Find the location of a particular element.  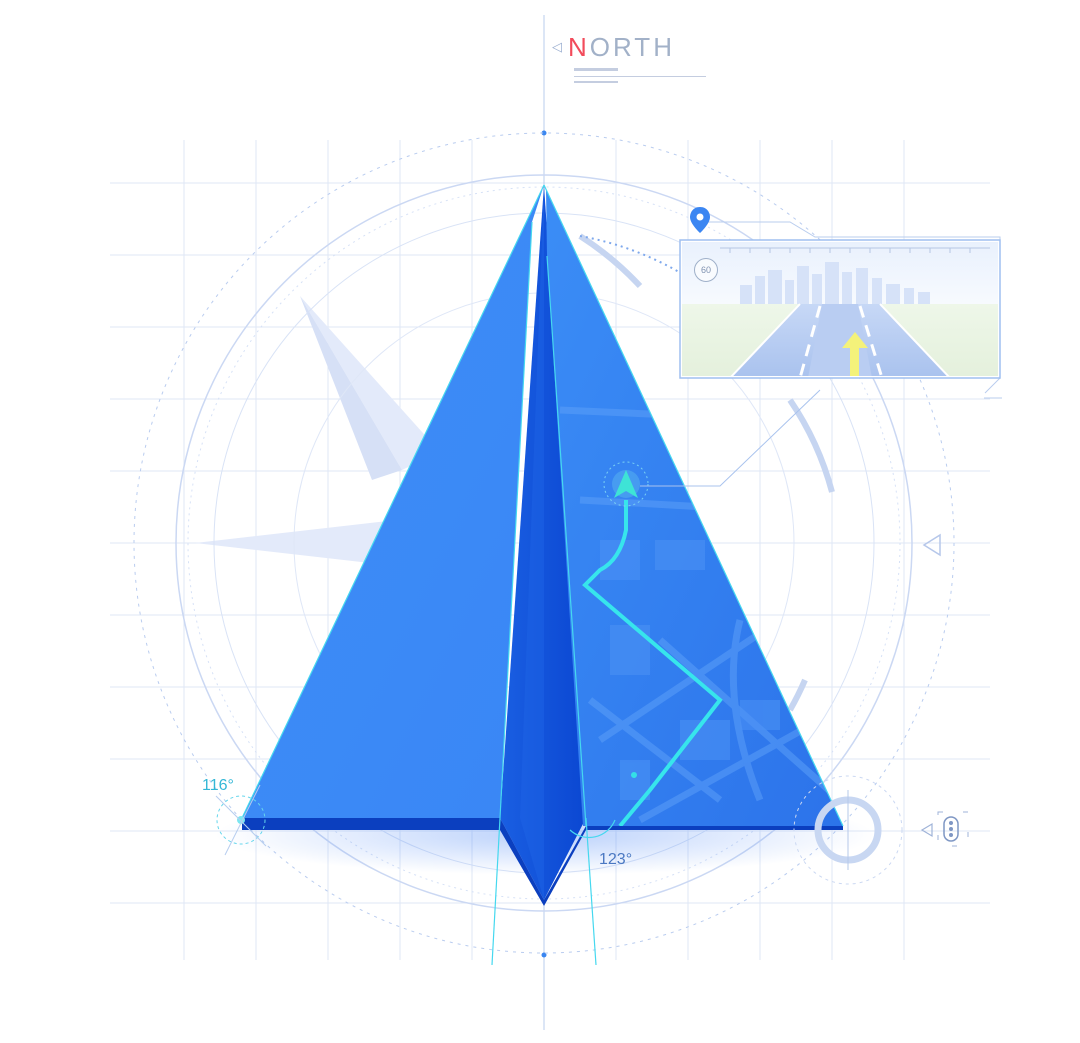

north-initial: N is located at coordinates (579, 46).